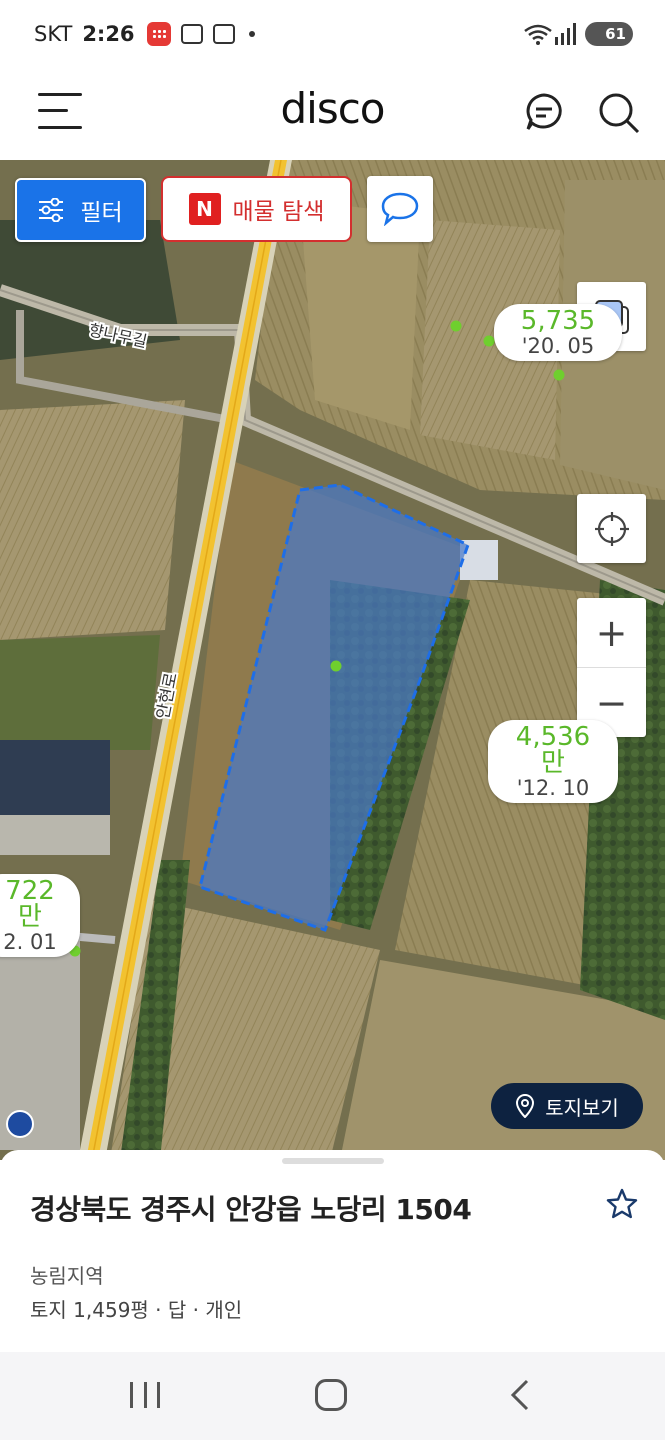 The width and height of the screenshot is (665, 1440). Describe the element at coordinates (582, 1107) in the screenshot. I see `land-view-label: 토지보기` at that location.